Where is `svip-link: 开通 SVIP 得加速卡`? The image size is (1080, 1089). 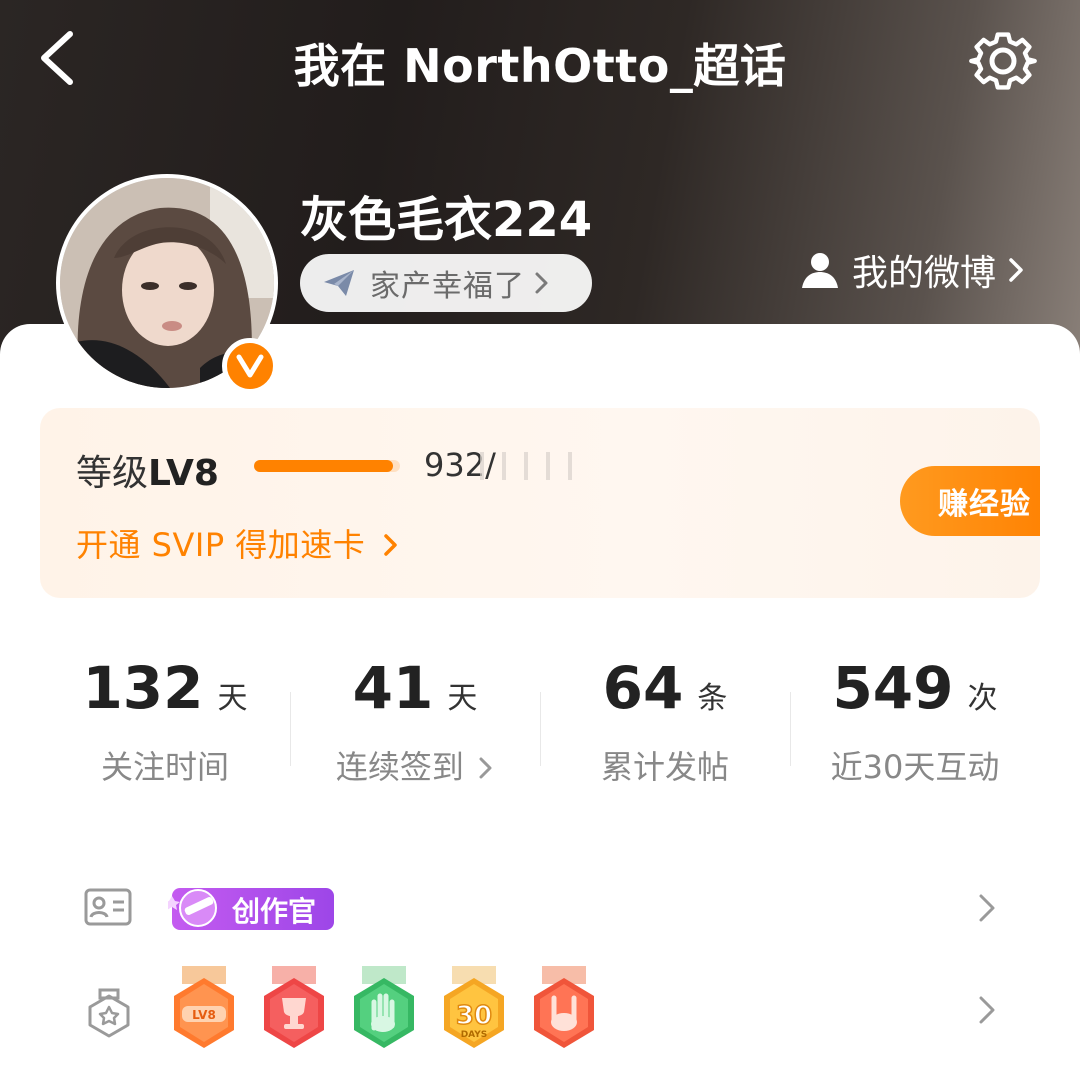
svip-link: 开通 SVIP 得加速卡 is located at coordinates (238, 543).